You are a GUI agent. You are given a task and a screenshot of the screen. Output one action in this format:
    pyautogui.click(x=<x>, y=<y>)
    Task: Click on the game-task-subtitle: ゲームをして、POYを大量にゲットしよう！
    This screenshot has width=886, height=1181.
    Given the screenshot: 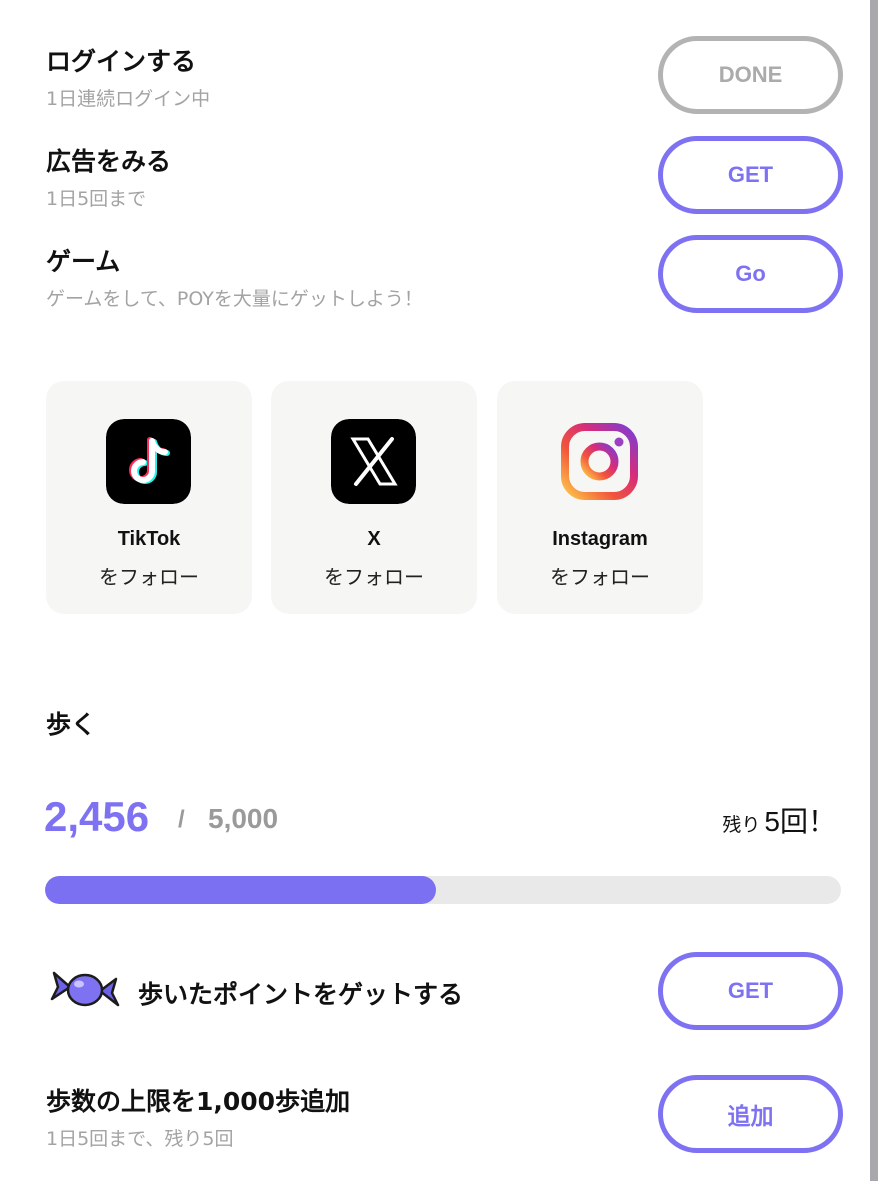 What is the action you would take?
    pyautogui.click(x=234, y=299)
    